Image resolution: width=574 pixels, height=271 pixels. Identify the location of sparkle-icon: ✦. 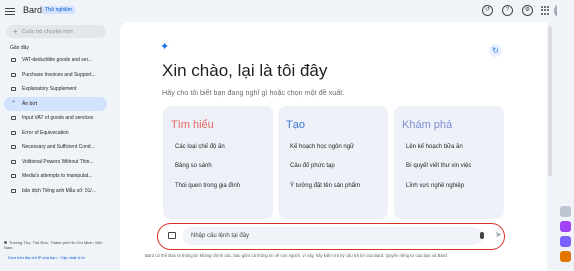
(165, 47).